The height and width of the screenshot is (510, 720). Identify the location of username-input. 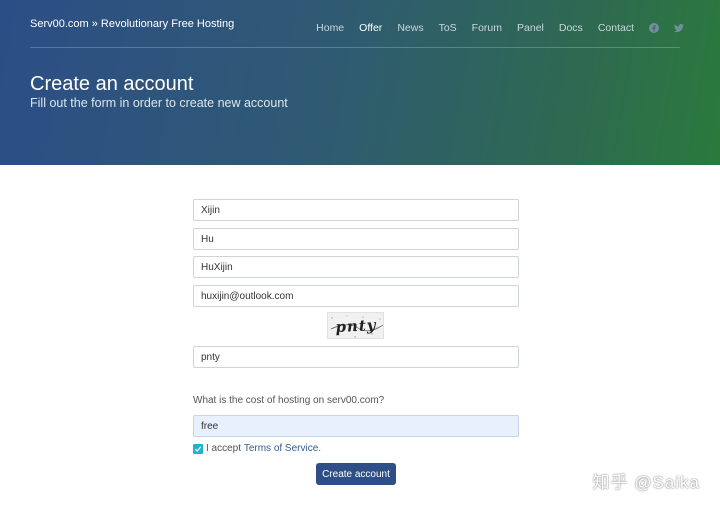
(356, 267).